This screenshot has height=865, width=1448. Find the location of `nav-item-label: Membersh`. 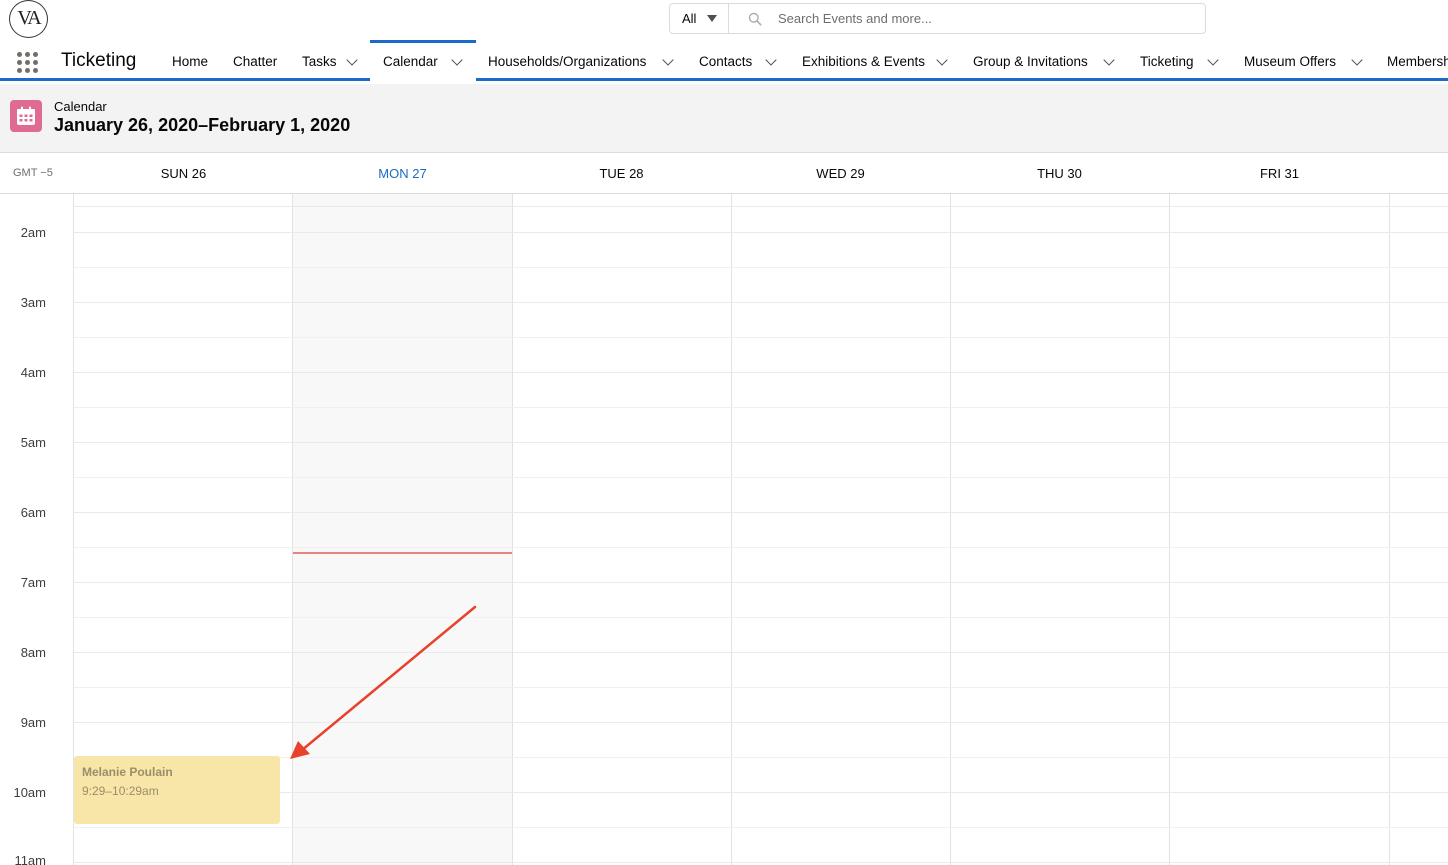

nav-item-label: Membersh is located at coordinates (1417, 61).